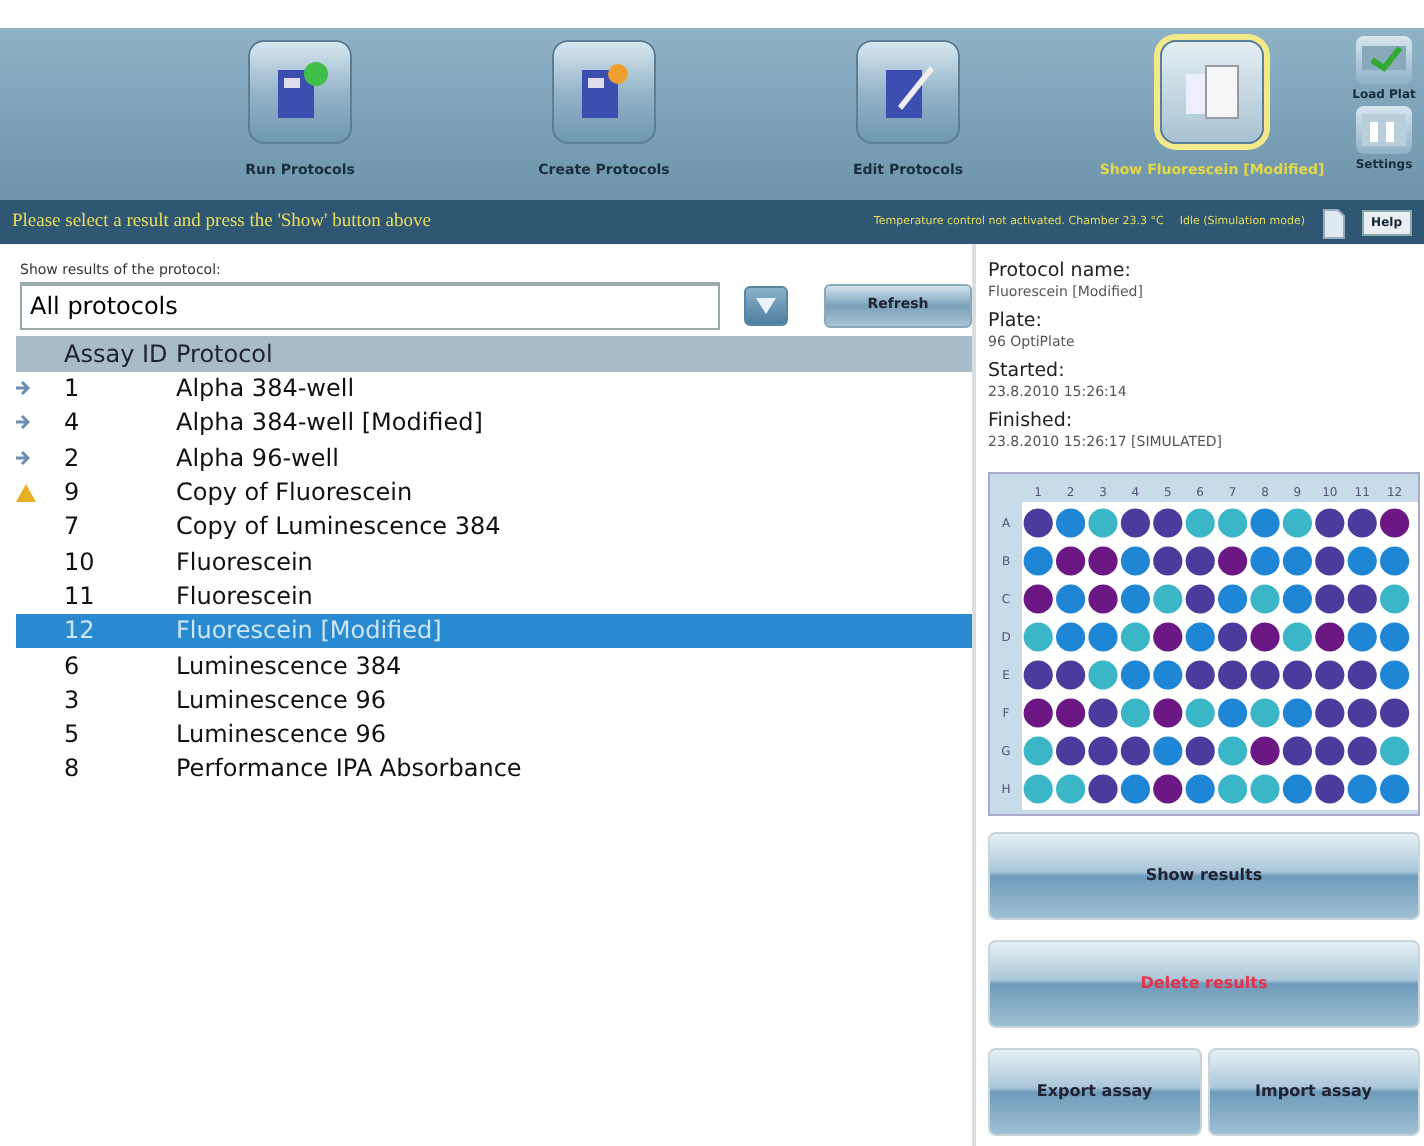 The image size is (1424, 1146). I want to click on table-cell-text: 9, so click(73, 493).